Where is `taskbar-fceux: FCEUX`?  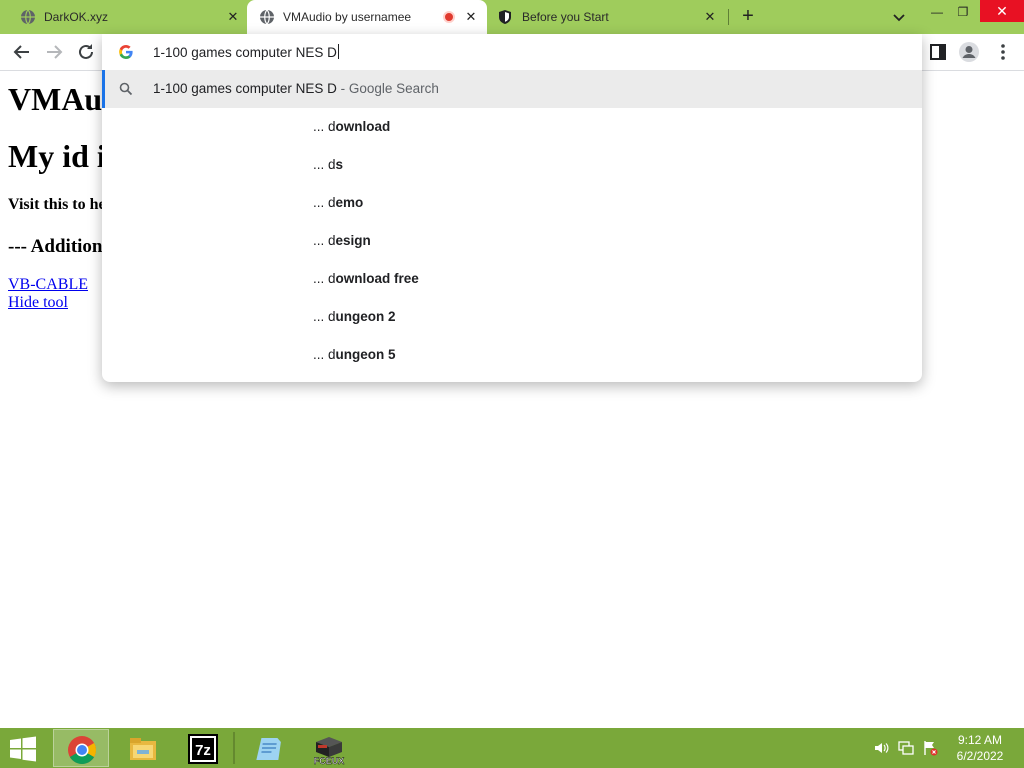
taskbar-fceux: FCEUX is located at coordinates (328, 748).